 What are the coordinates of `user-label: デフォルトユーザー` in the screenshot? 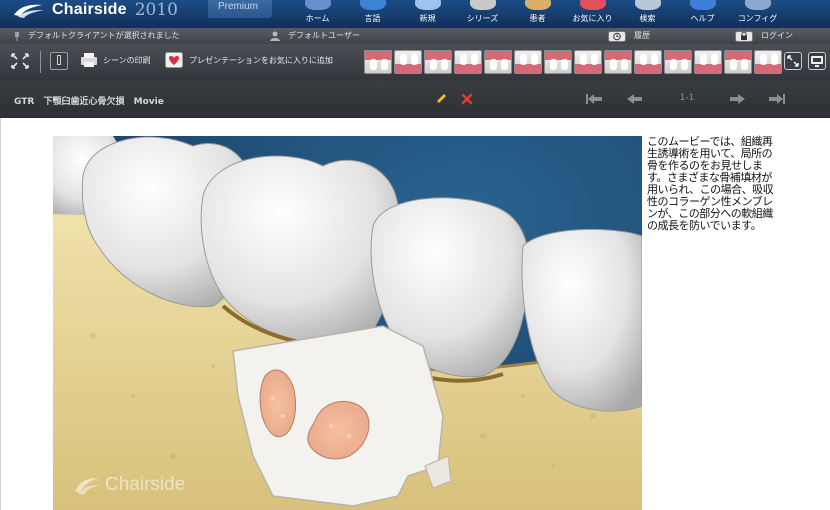 It's located at (324, 35).